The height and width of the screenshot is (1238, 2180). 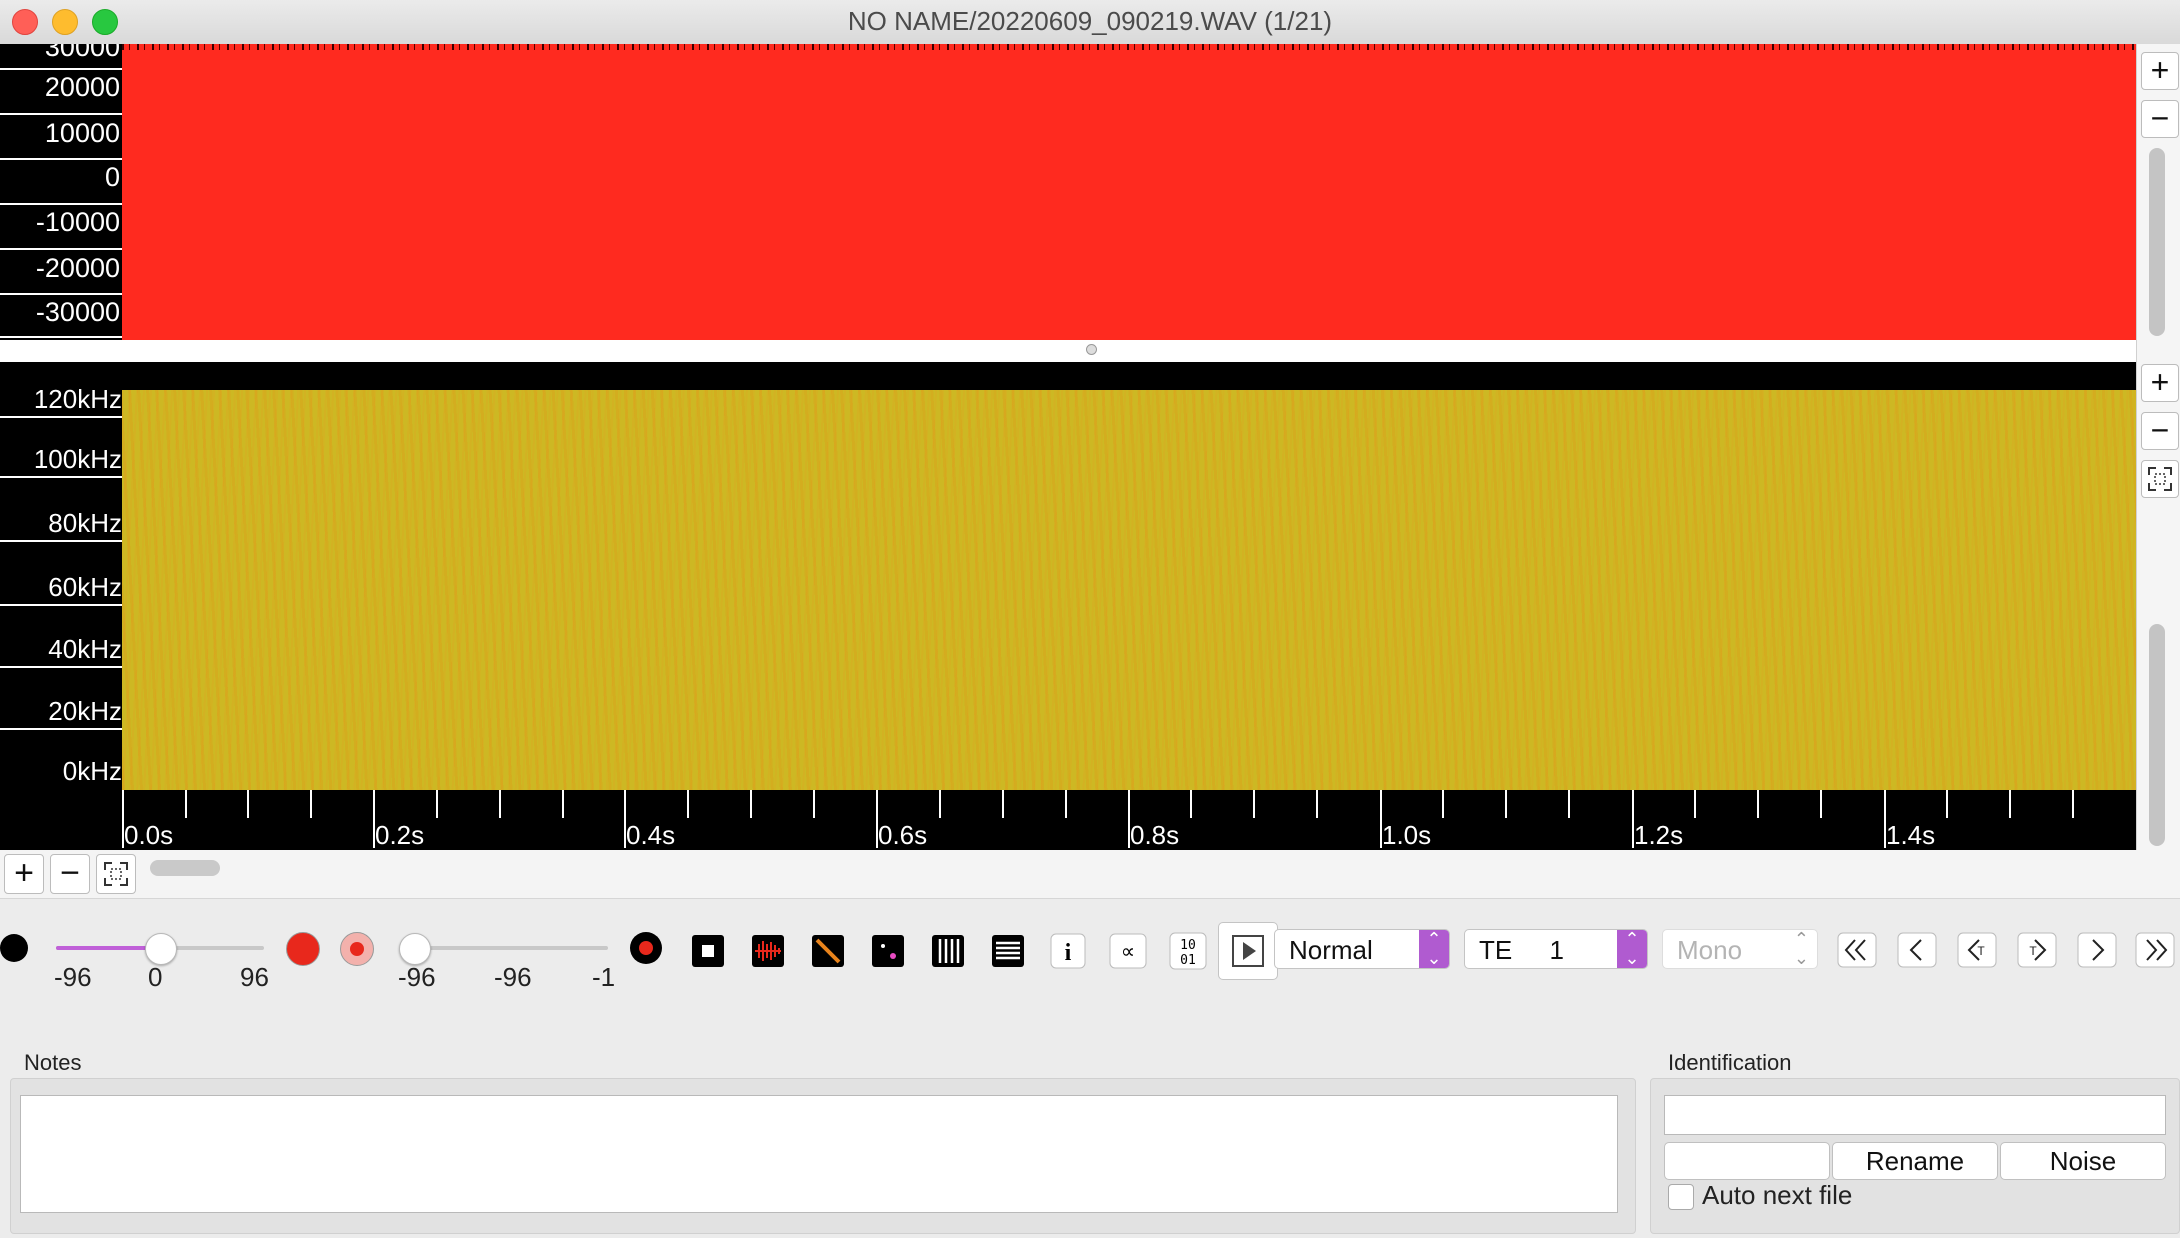 What do you see at coordinates (819, 1154) in the screenshot?
I see `notes-textarea` at bounding box center [819, 1154].